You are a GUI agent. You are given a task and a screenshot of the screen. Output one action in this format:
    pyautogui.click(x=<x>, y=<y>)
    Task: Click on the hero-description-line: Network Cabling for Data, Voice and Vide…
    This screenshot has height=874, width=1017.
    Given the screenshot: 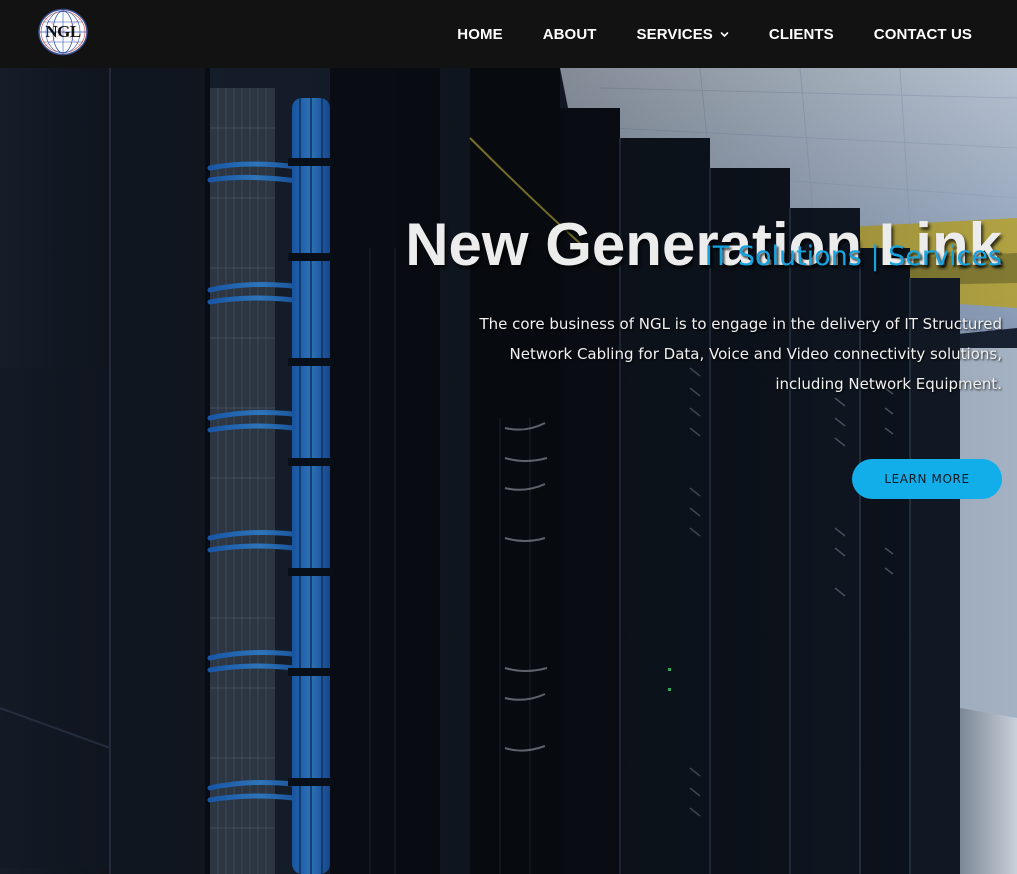 What is the action you would take?
    pyautogui.click(x=755, y=354)
    